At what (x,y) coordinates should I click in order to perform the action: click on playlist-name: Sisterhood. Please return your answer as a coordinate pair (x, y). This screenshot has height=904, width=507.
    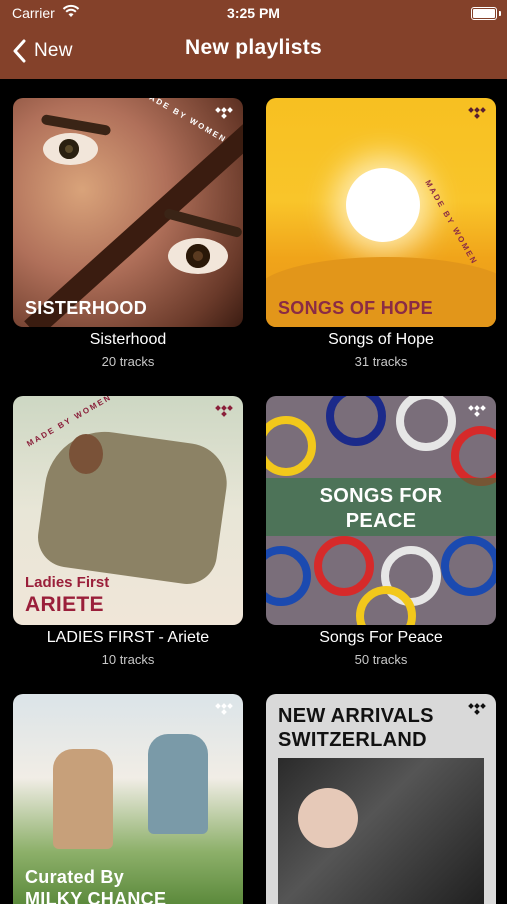
    Looking at the image, I should click on (128, 339).